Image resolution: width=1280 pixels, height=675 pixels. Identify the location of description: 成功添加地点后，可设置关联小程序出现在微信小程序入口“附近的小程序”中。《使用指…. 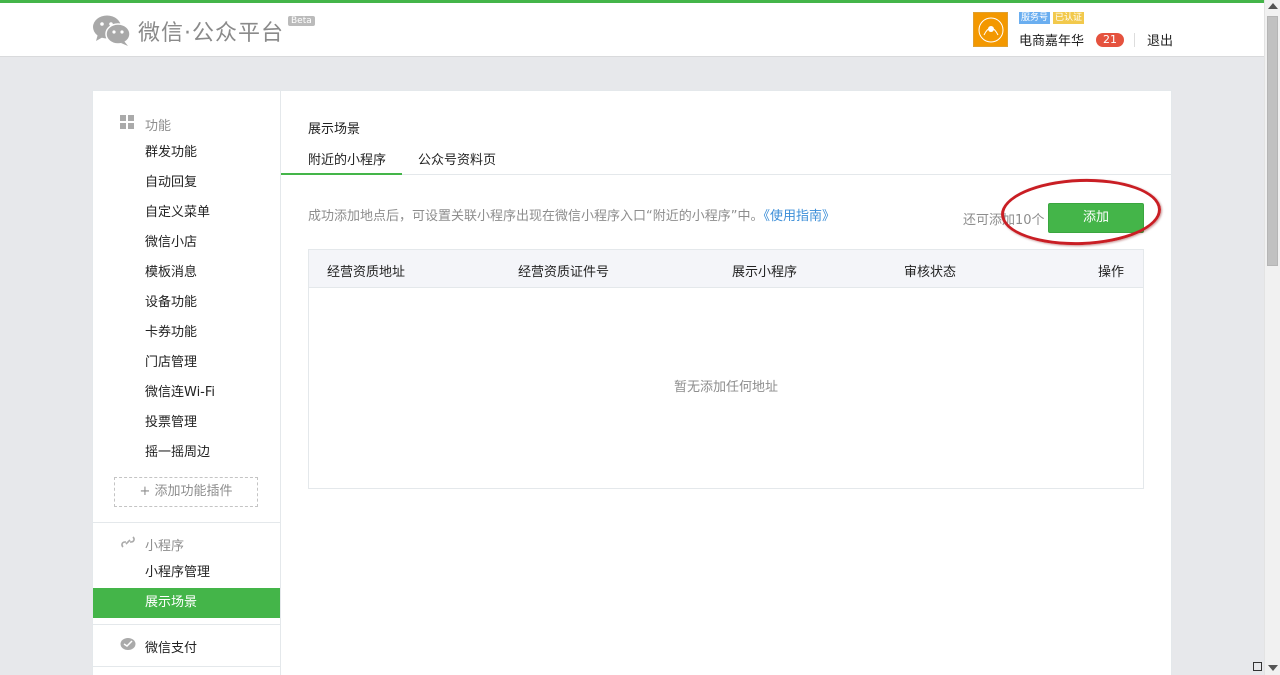
(571, 214).